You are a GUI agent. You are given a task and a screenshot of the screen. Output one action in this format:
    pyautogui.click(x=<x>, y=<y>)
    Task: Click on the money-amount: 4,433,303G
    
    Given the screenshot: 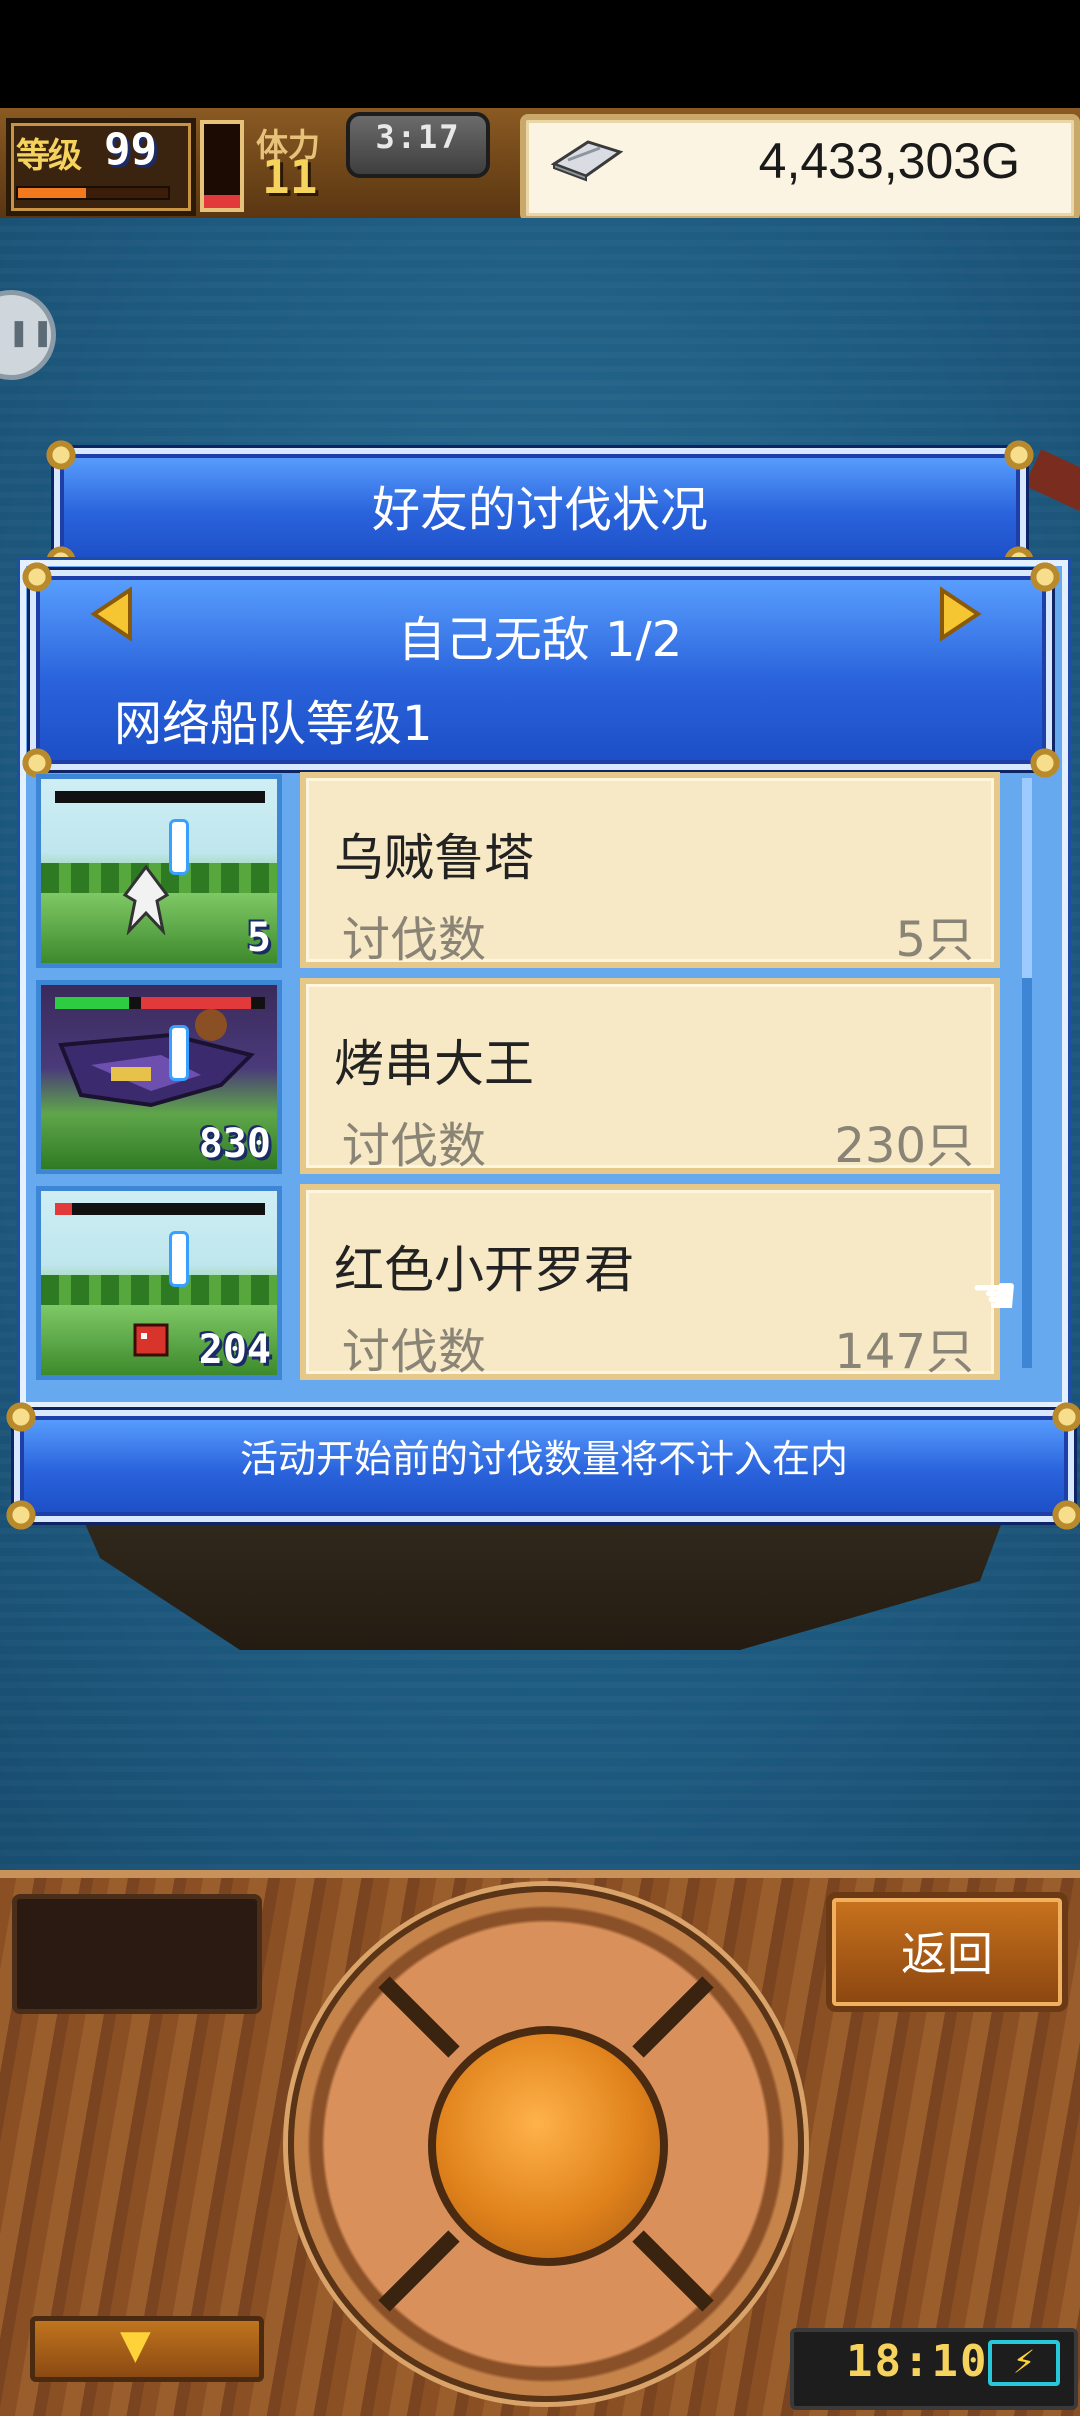 What is the action you would take?
    pyautogui.click(x=889, y=161)
    